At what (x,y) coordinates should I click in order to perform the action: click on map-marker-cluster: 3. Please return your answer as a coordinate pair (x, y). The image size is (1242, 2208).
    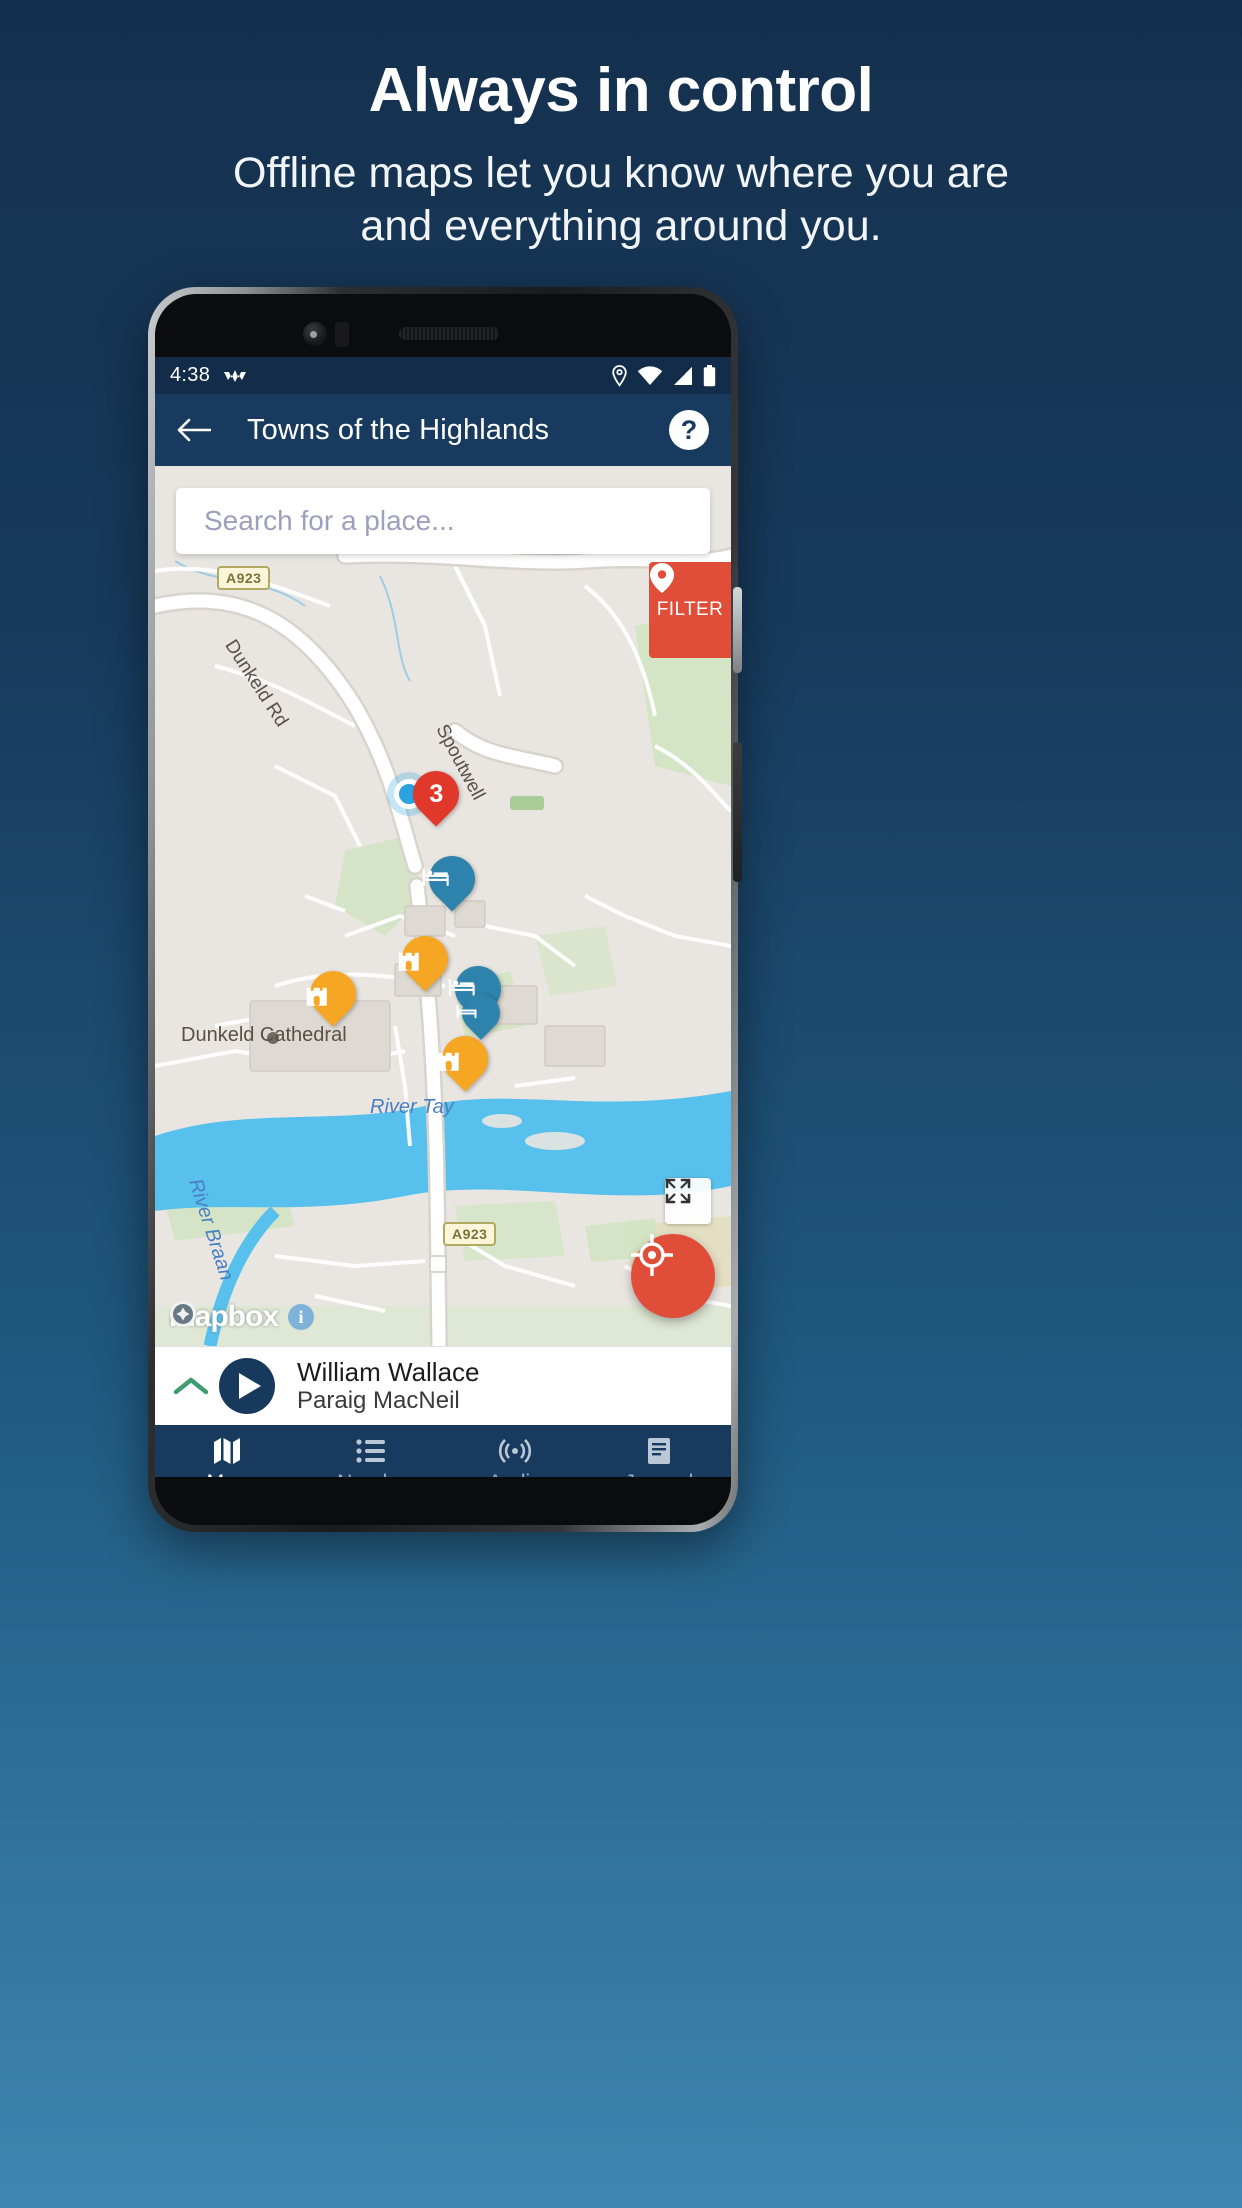
    Looking at the image, I should click on (436, 794).